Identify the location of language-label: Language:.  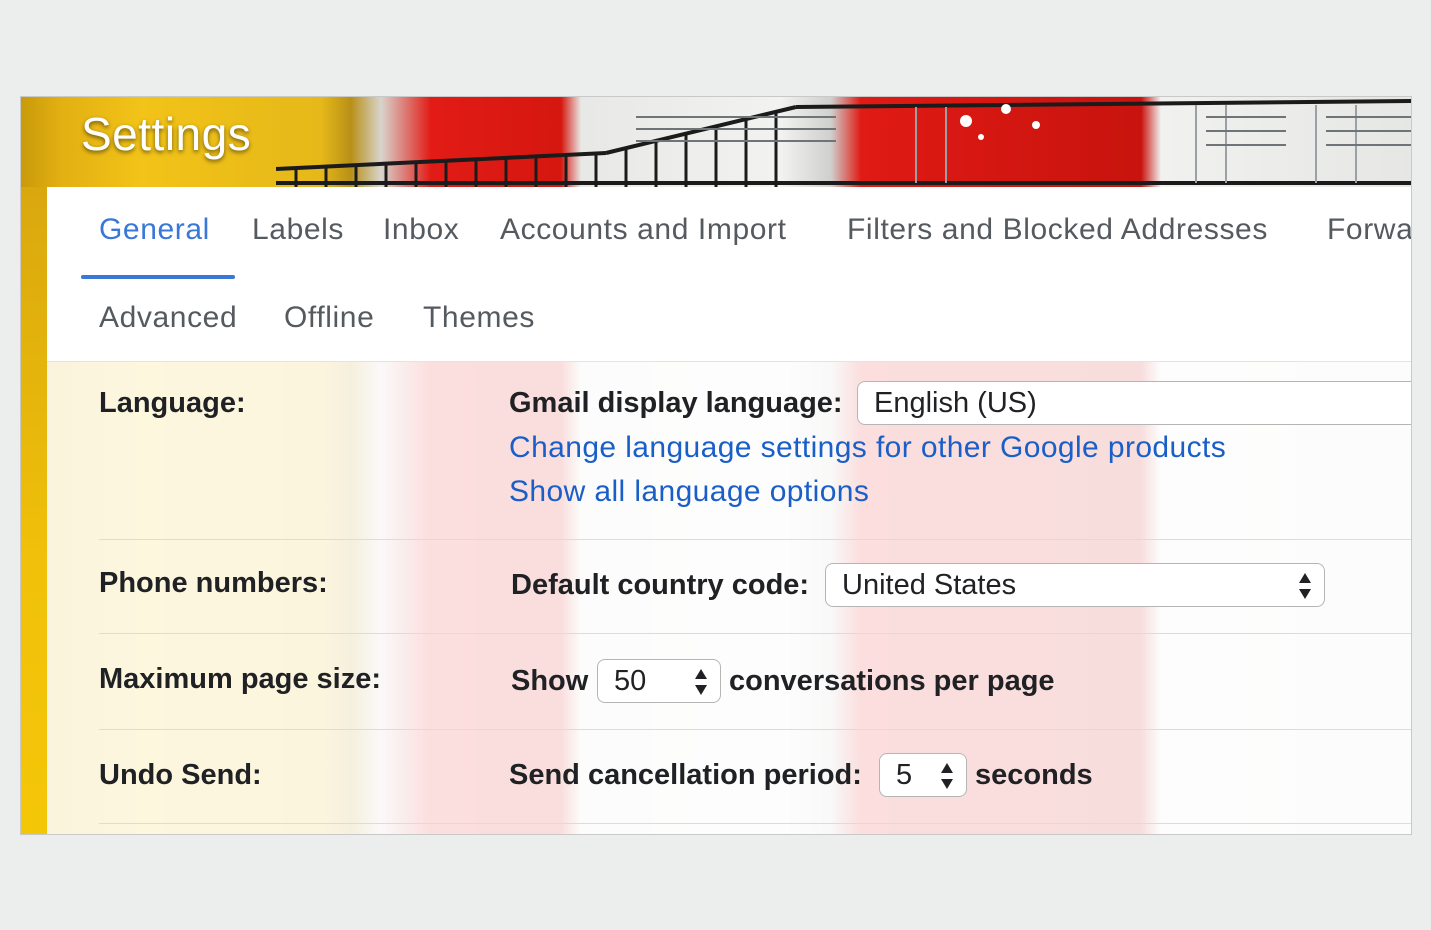
(172, 403).